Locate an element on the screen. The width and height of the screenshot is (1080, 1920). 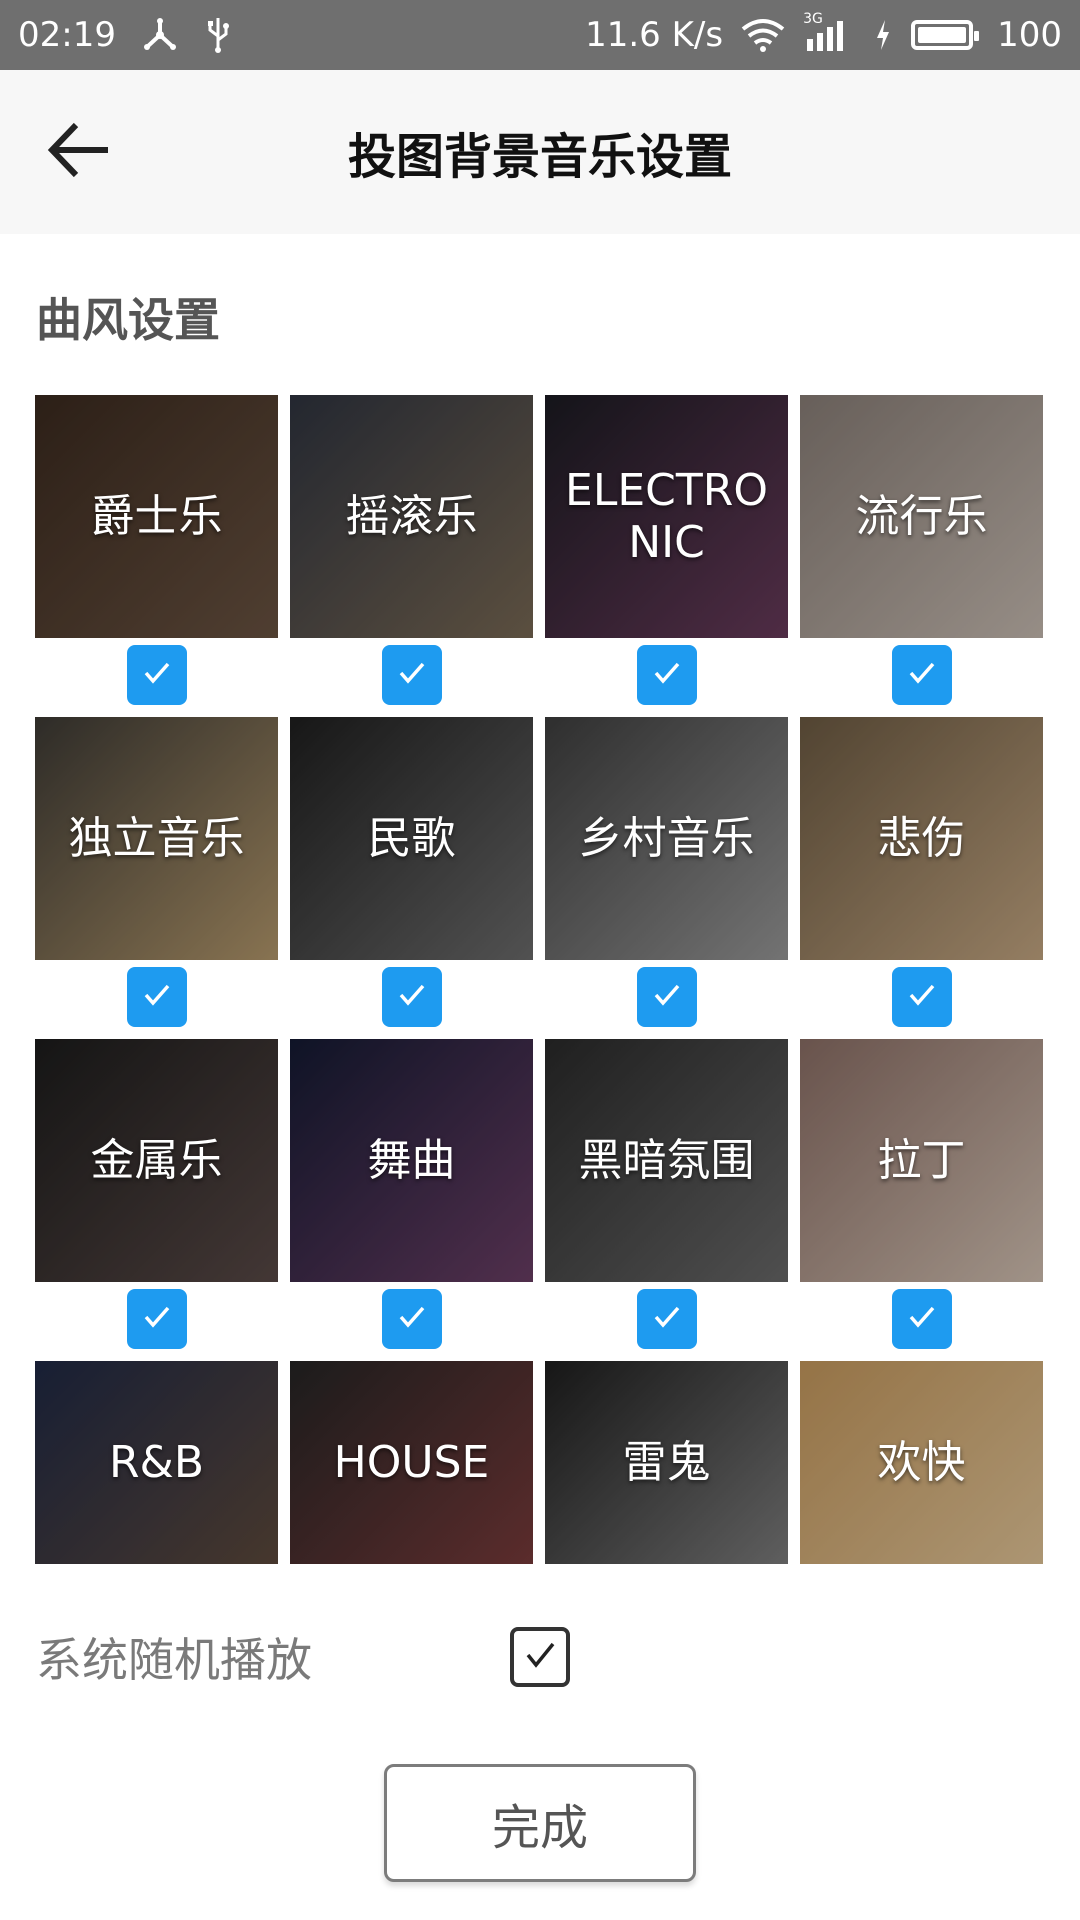
genre-label: 金属乐 is located at coordinates (156, 1160).